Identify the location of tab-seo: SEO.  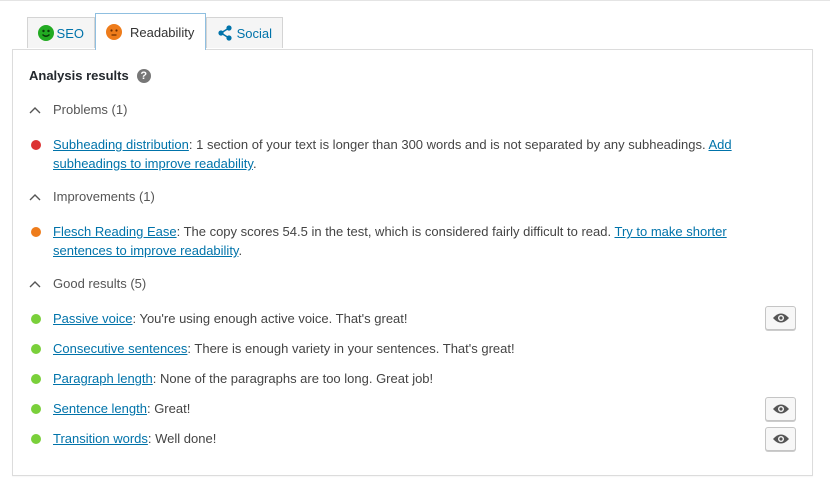
(61, 32).